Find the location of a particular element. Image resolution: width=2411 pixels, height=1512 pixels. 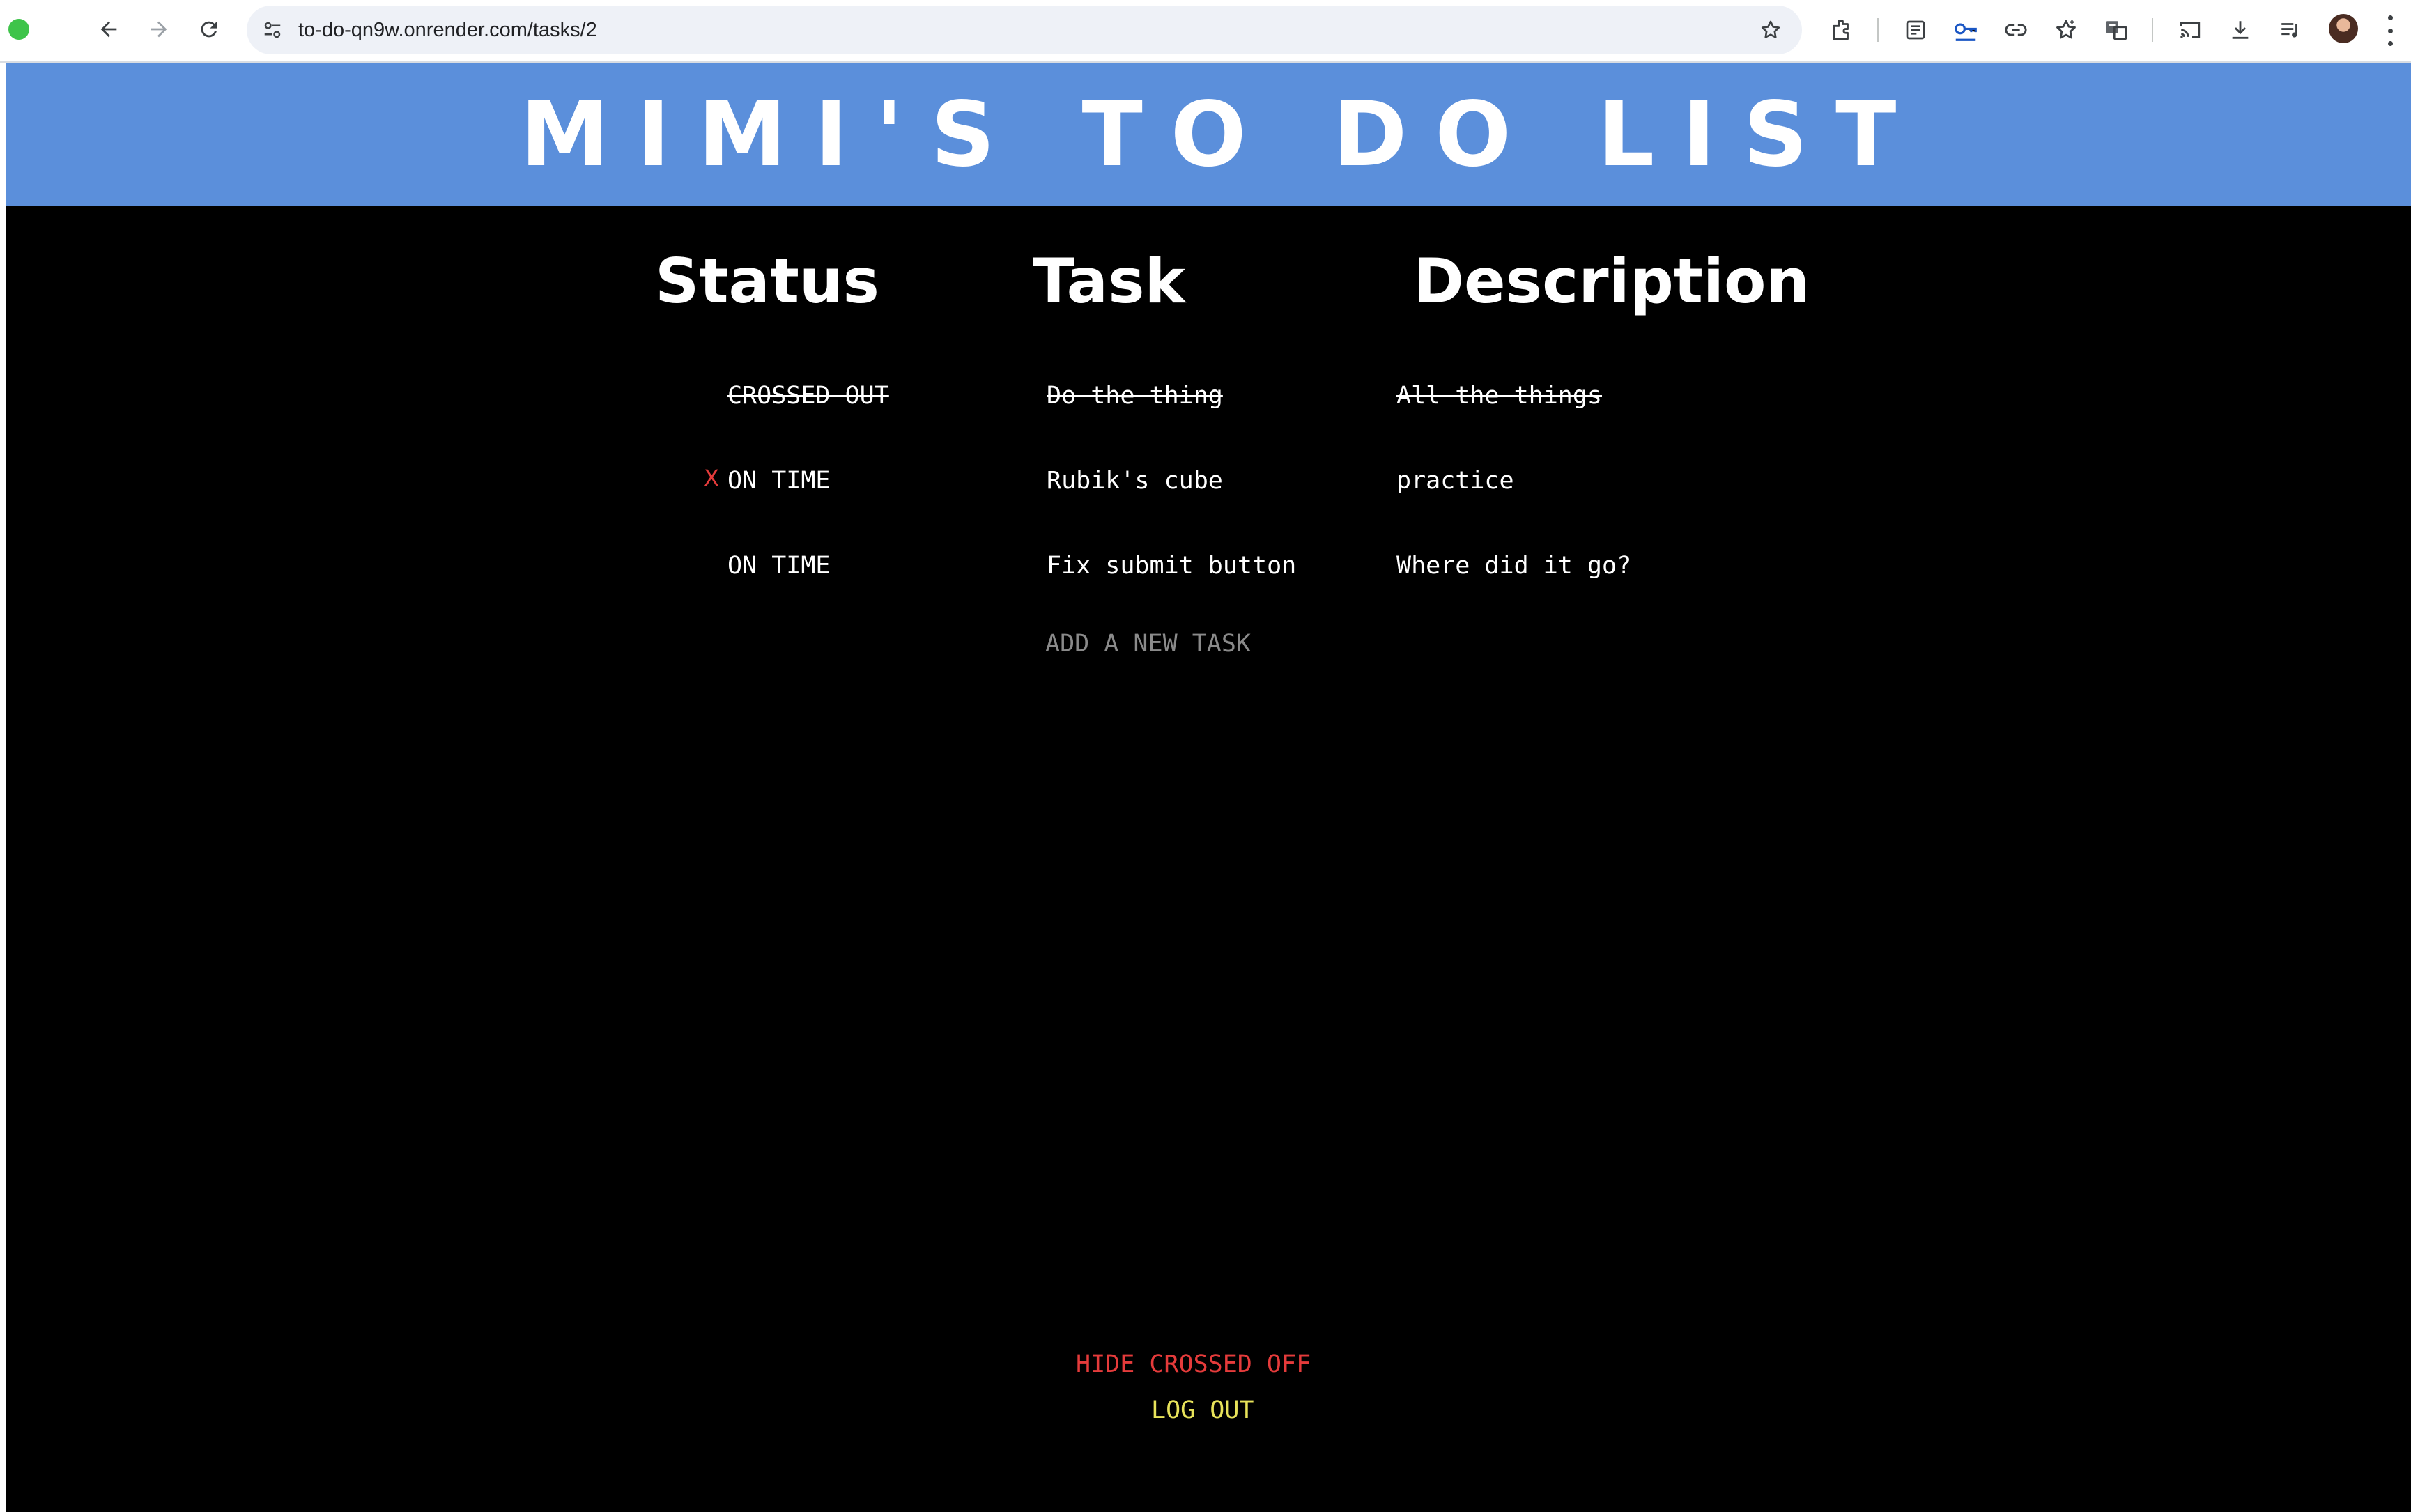

profile-avatar is located at coordinates (2343, 28).